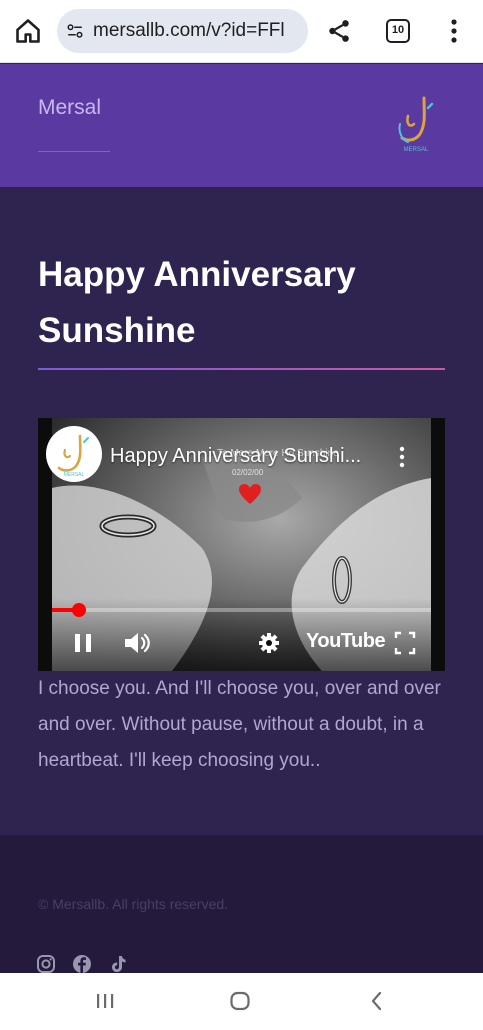 This screenshot has width=483, height=1030. I want to click on title-divider, so click(241, 369).